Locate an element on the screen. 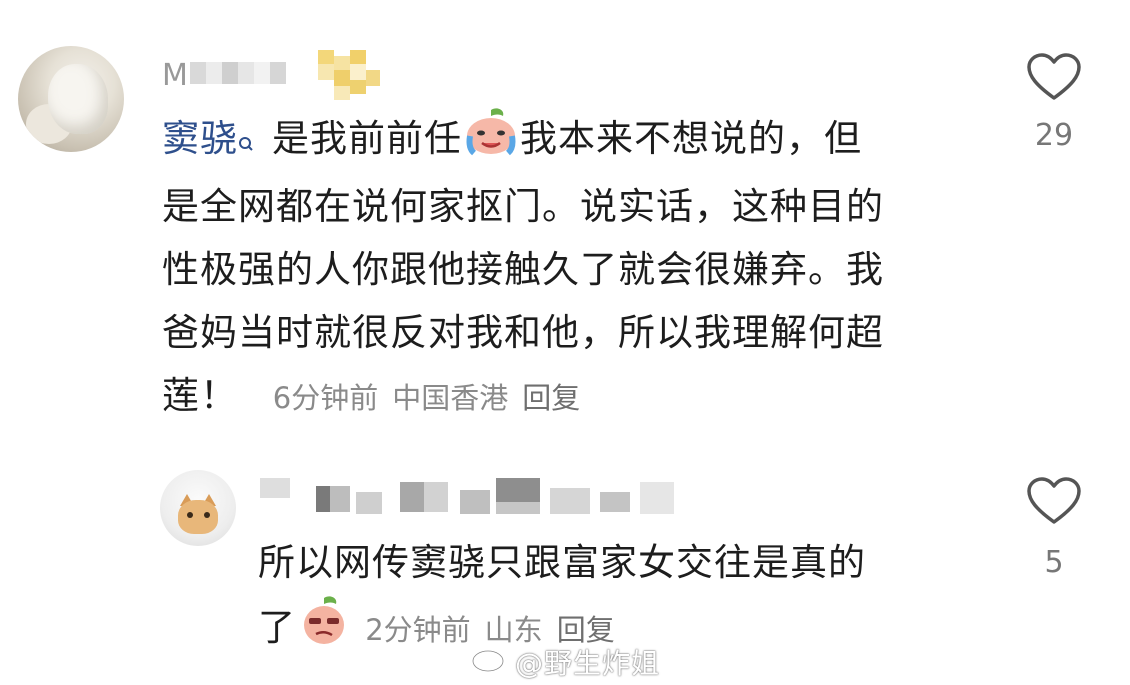  like-count: 5 is located at coordinates (1054, 562).